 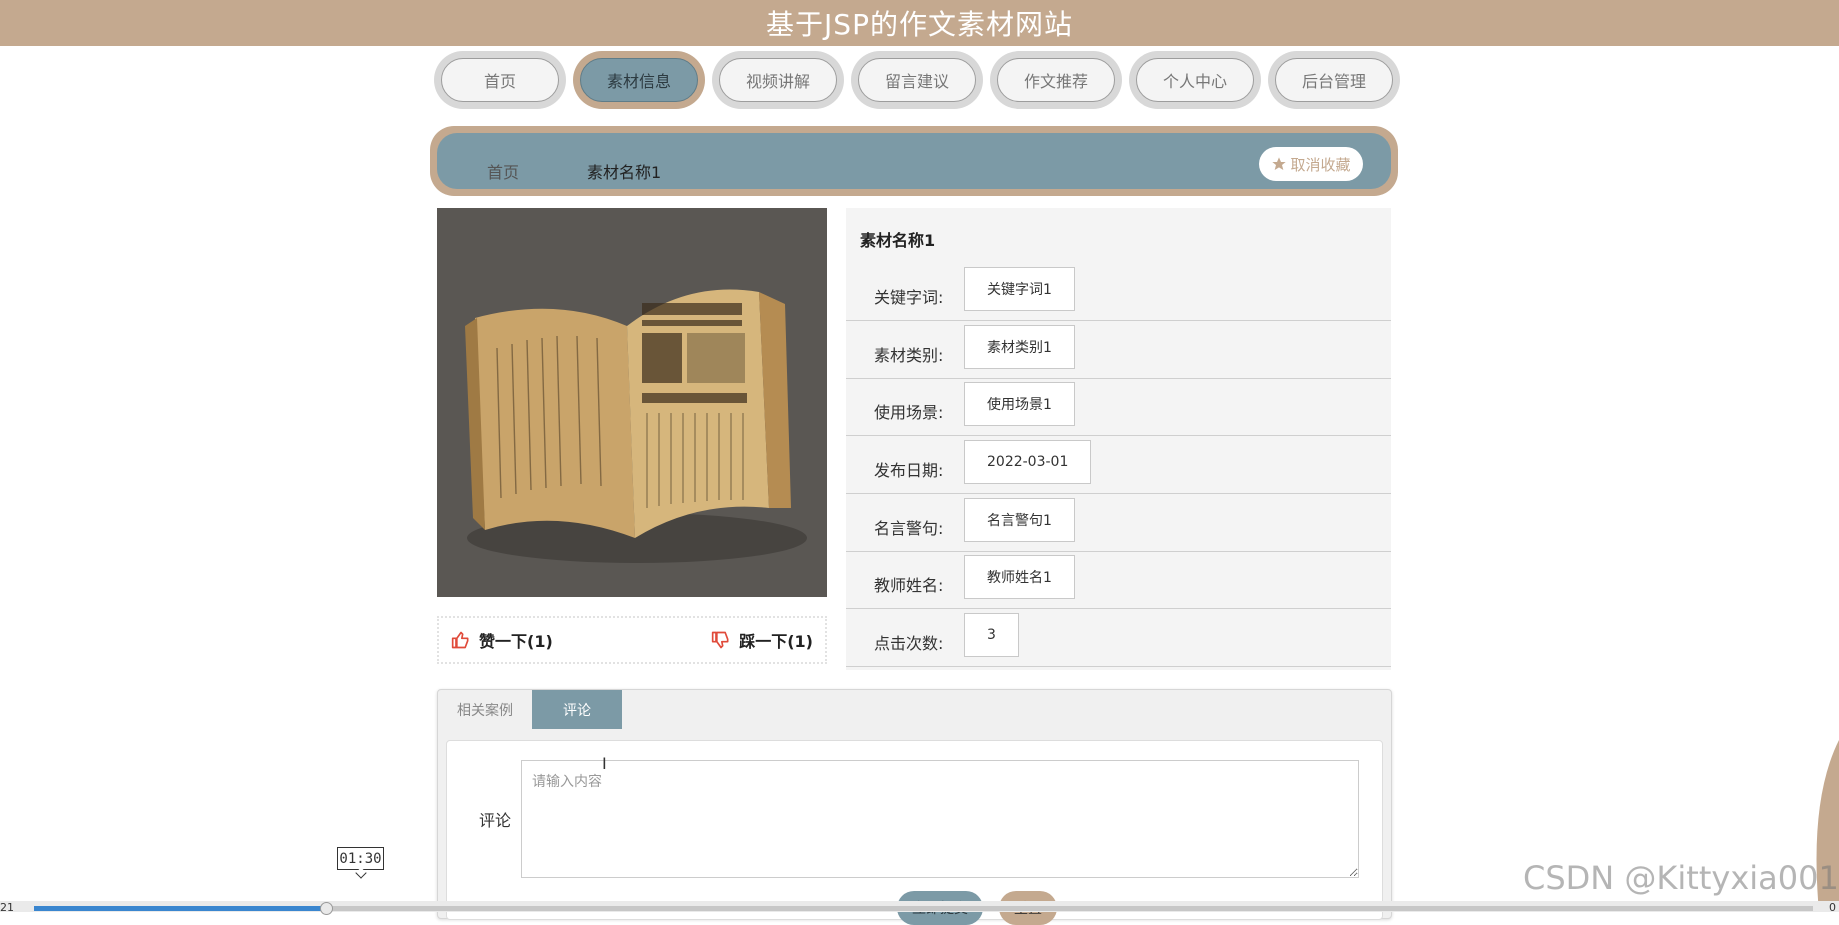 I want to click on nav-item-essay: 作文推荐, so click(x=1056, y=80).